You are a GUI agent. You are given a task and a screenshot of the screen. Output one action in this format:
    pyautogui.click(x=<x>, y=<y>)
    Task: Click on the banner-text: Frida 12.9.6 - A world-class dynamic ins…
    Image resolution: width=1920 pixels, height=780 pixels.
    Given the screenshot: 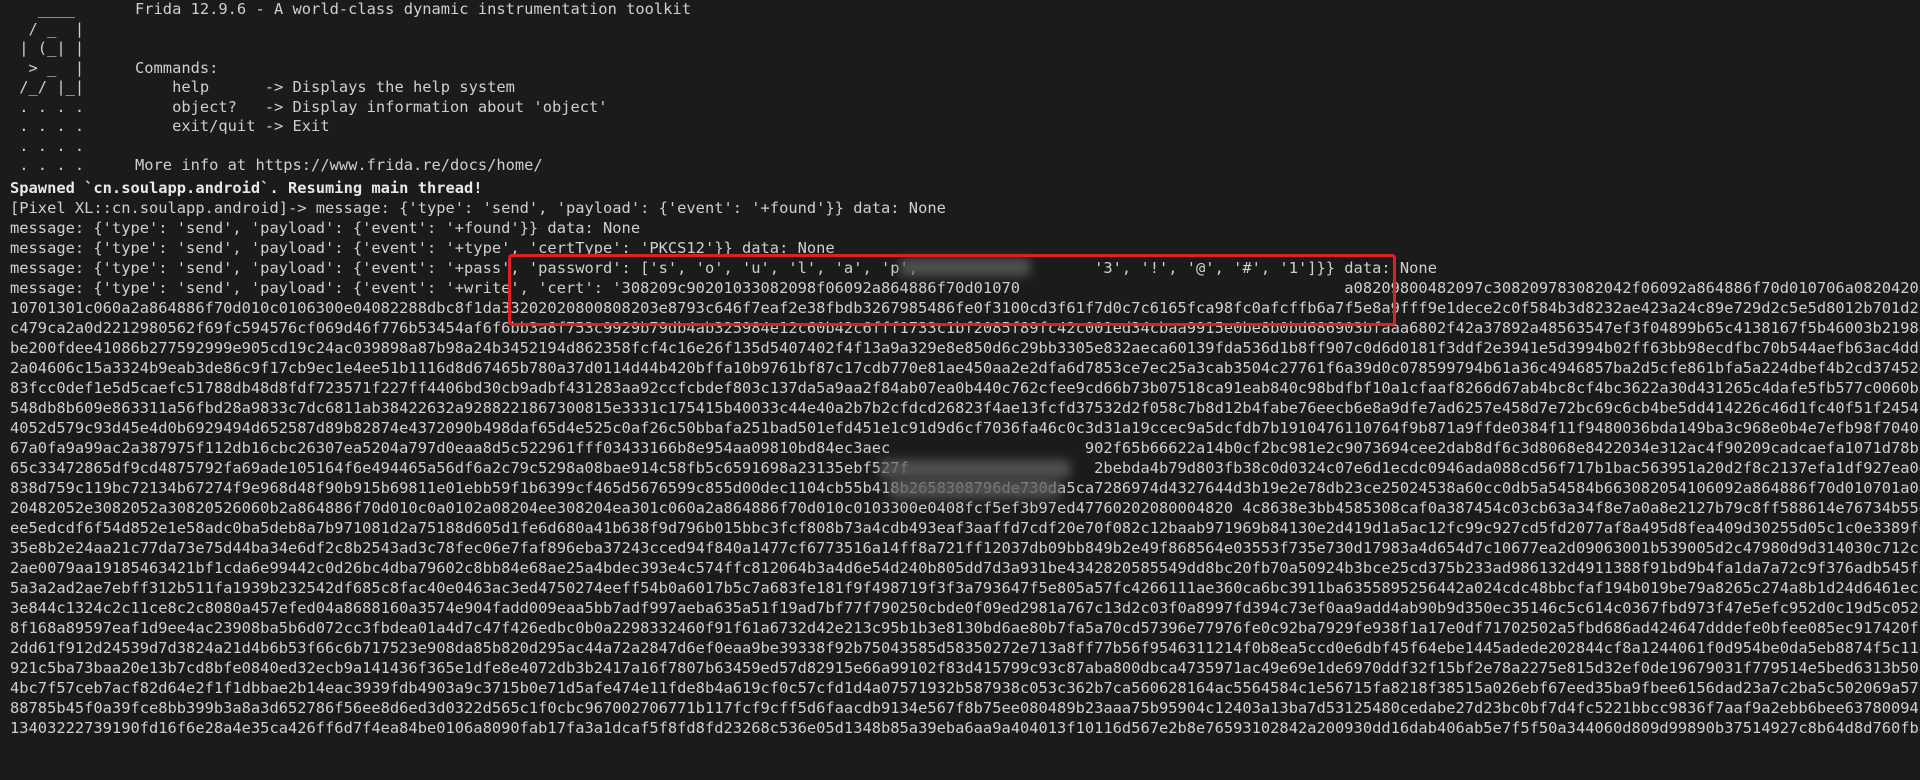 What is the action you would take?
    pyautogui.click(x=413, y=9)
    